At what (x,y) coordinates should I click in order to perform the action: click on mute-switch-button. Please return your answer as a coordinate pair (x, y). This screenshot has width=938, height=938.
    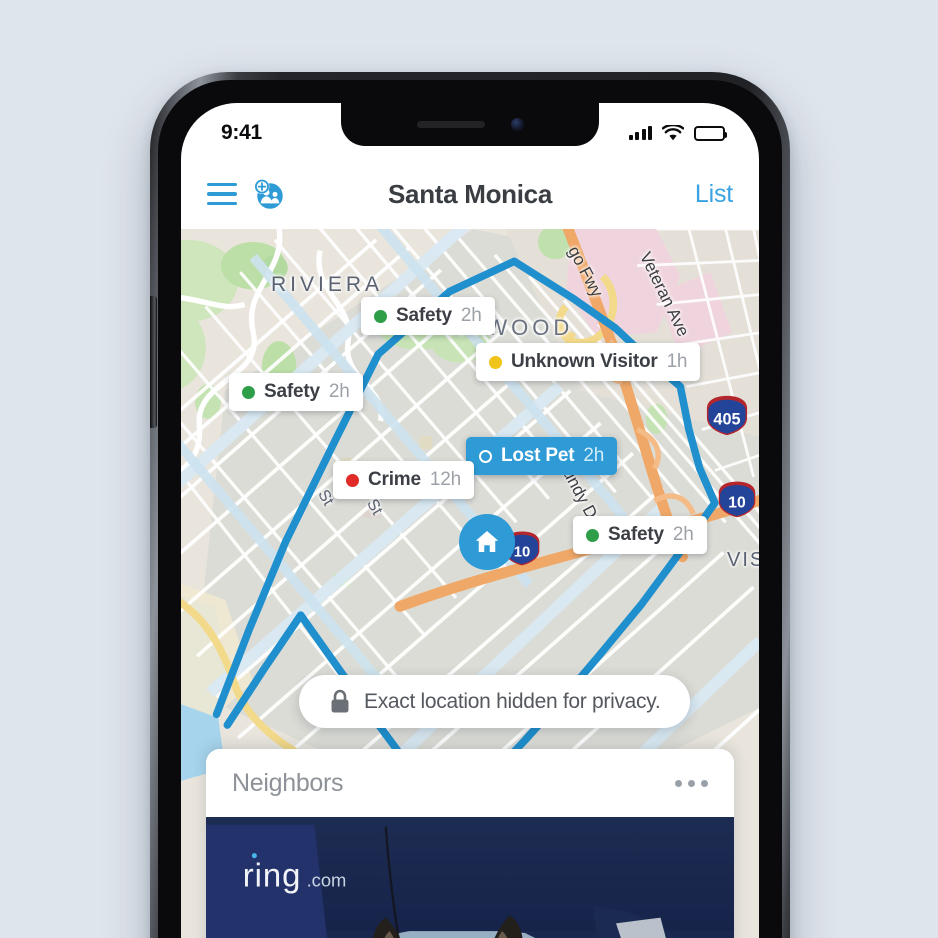
    Looking at the image, I should click on (153, 96).